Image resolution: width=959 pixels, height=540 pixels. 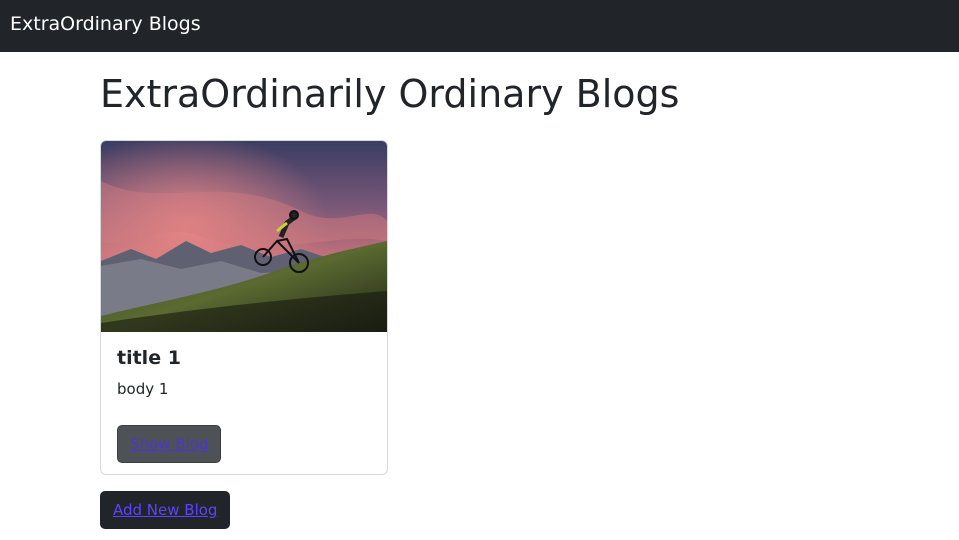 I want to click on blog-card-image, so click(x=244, y=236).